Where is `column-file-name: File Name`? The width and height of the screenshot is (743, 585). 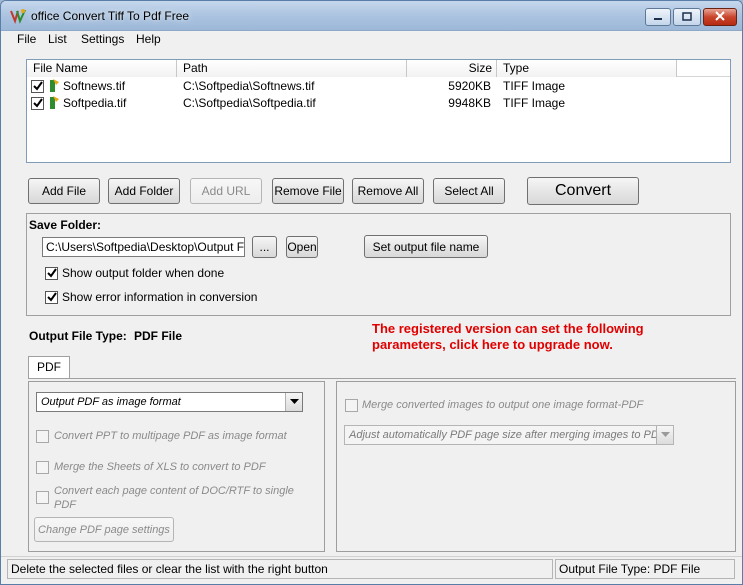 column-file-name: File Name is located at coordinates (102, 68).